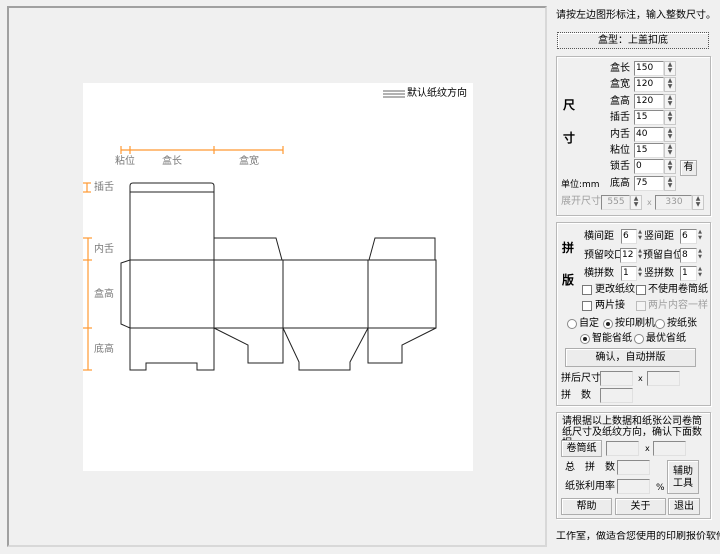 This screenshot has height=554, width=720. Describe the element at coordinates (682, 323) in the screenshot. I see `radio-by-paper-label: 按纸张` at that location.